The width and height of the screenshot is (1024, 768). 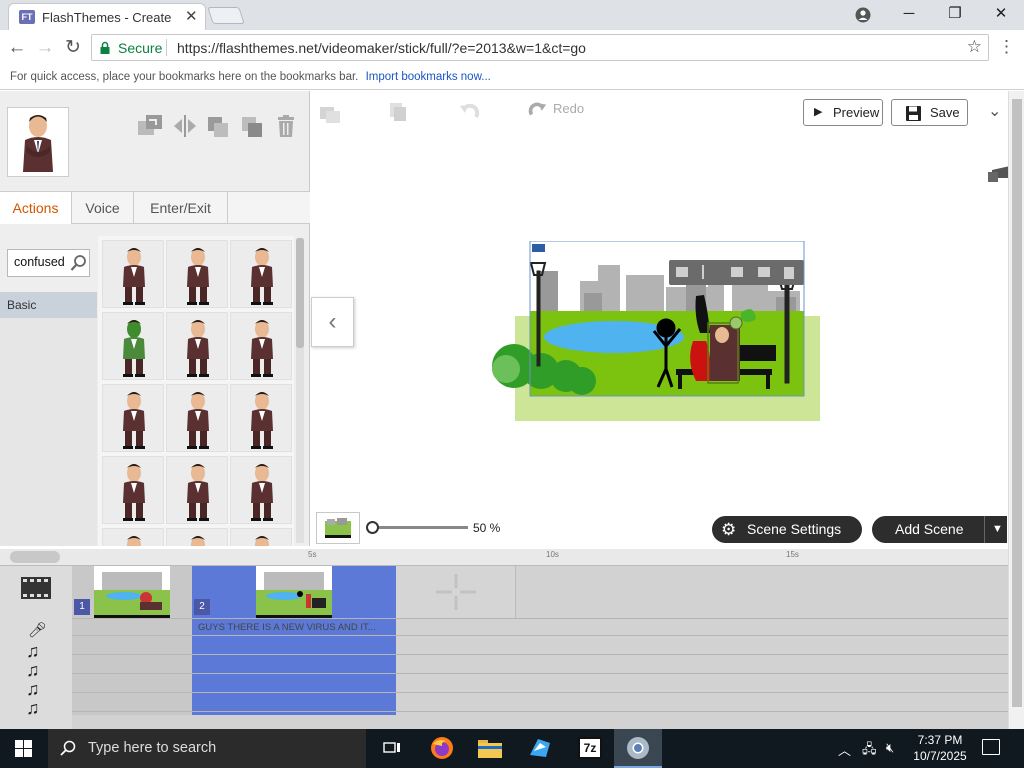 What do you see at coordinates (45, 48) in the screenshot?
I see `forward-icon: →` at bounding box center [45, 48].